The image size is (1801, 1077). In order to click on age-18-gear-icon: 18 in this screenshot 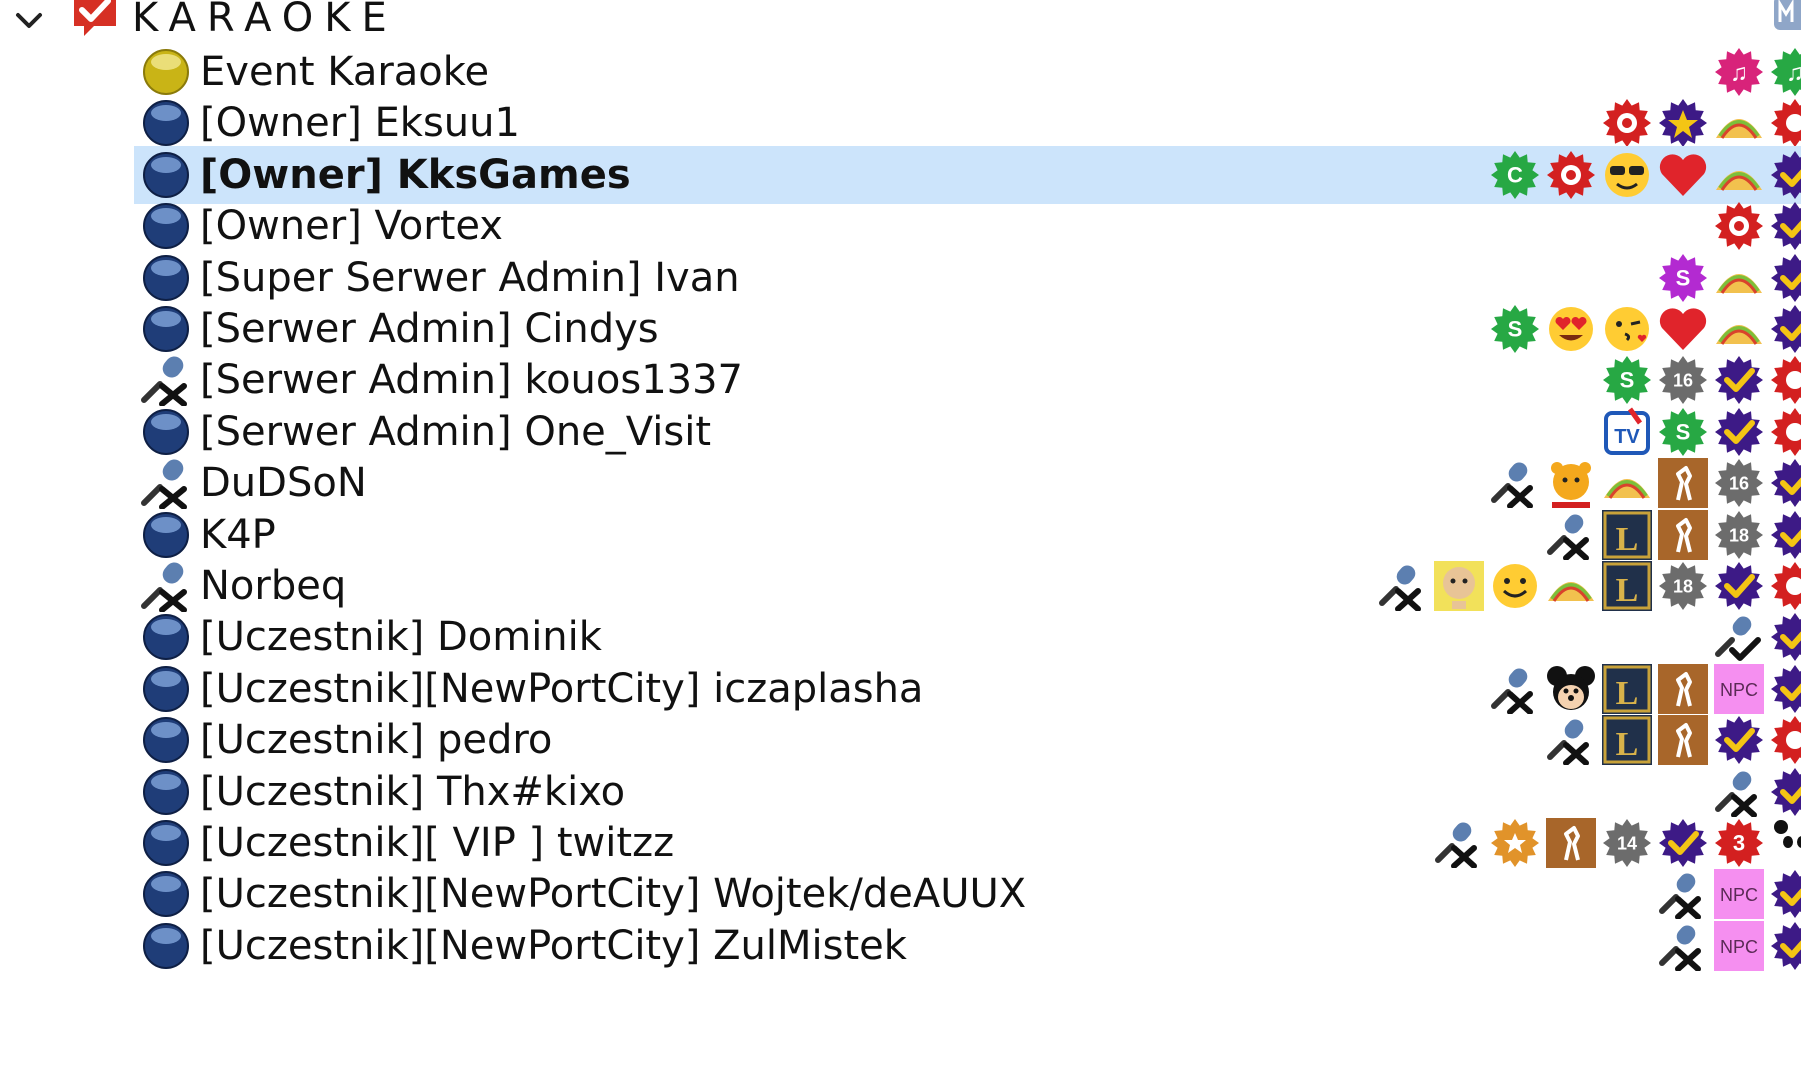, I will do `click(1683, 586)`.